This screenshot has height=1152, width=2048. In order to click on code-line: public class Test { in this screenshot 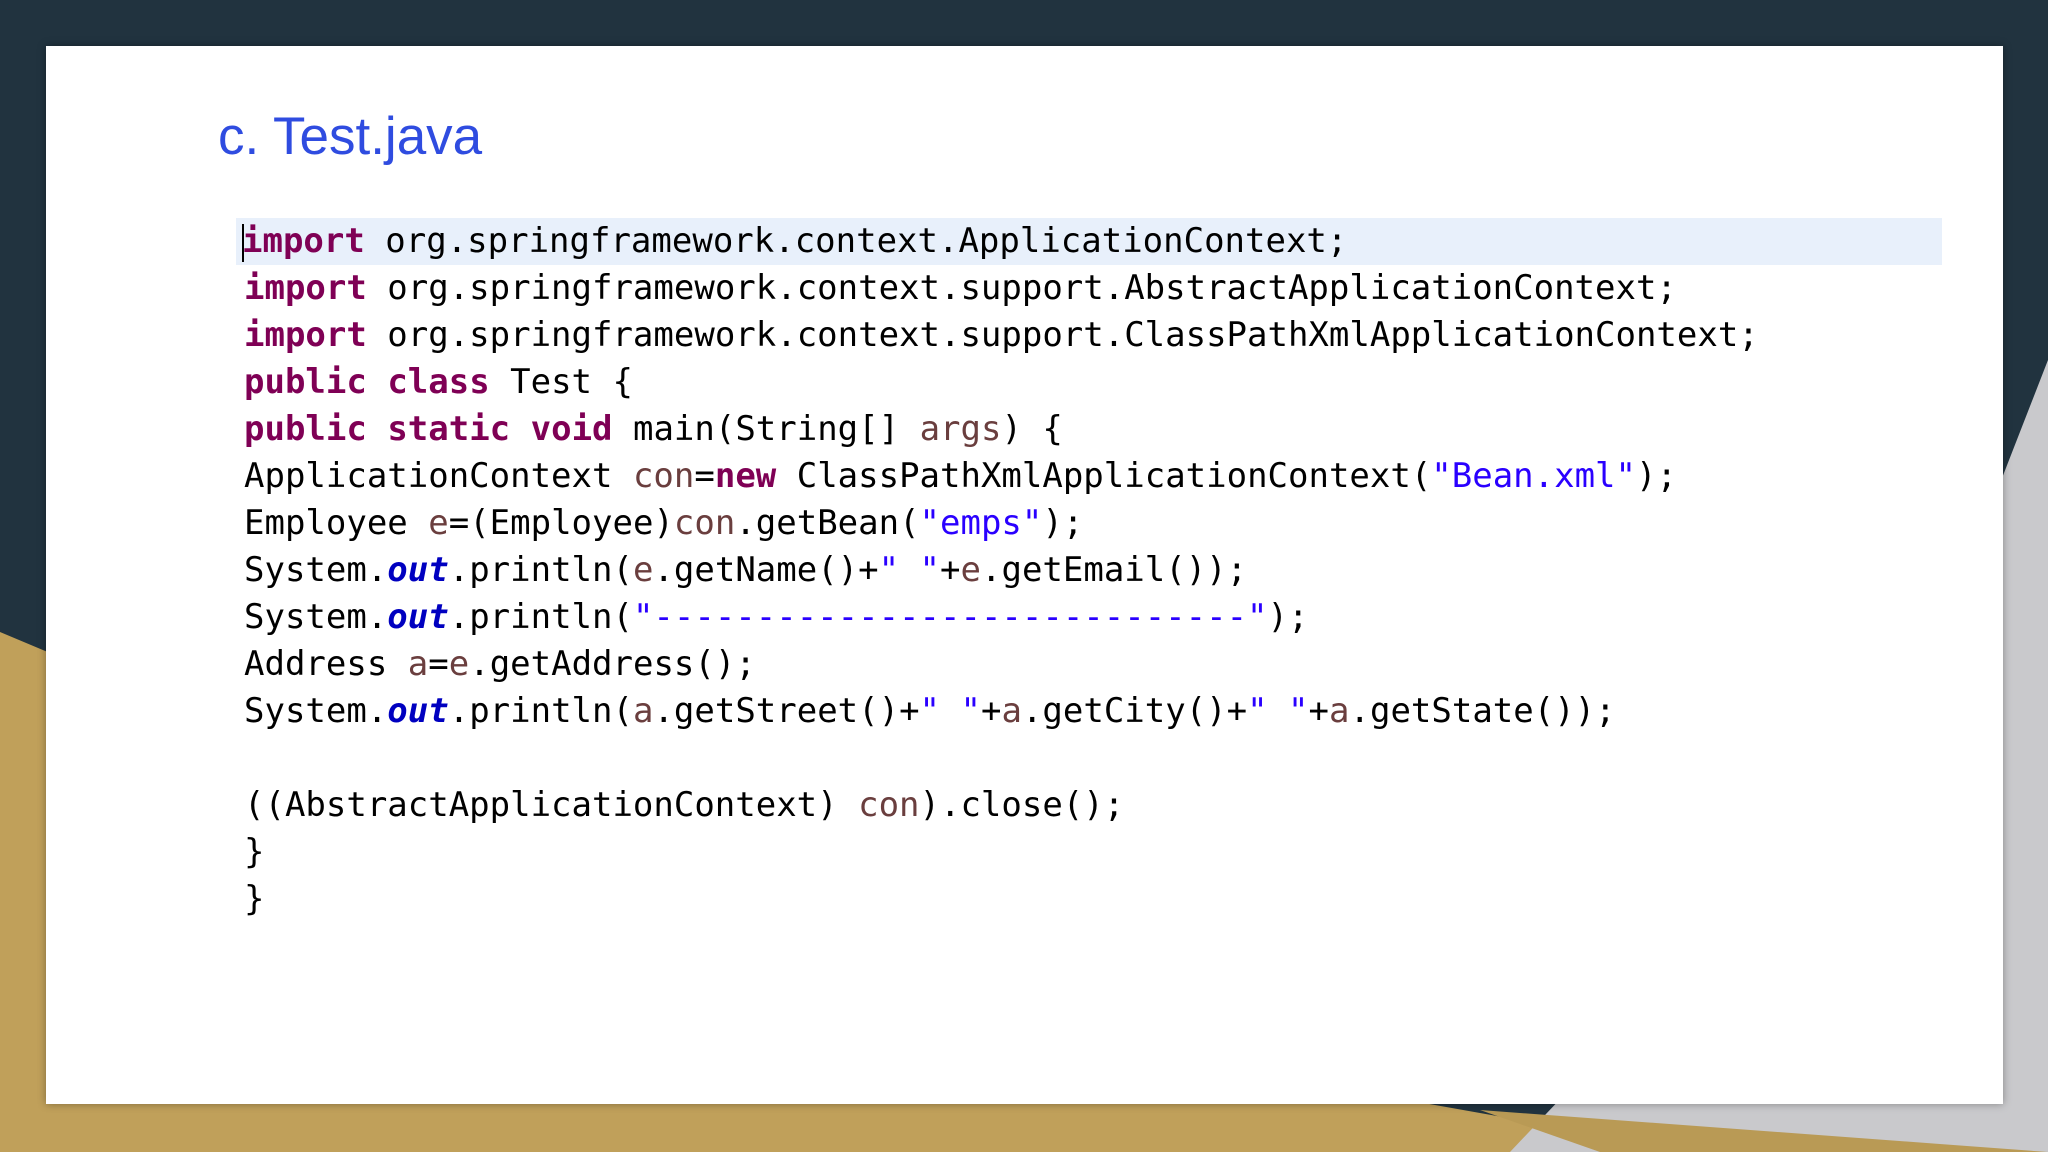, I will do `click(1089, 382)`.